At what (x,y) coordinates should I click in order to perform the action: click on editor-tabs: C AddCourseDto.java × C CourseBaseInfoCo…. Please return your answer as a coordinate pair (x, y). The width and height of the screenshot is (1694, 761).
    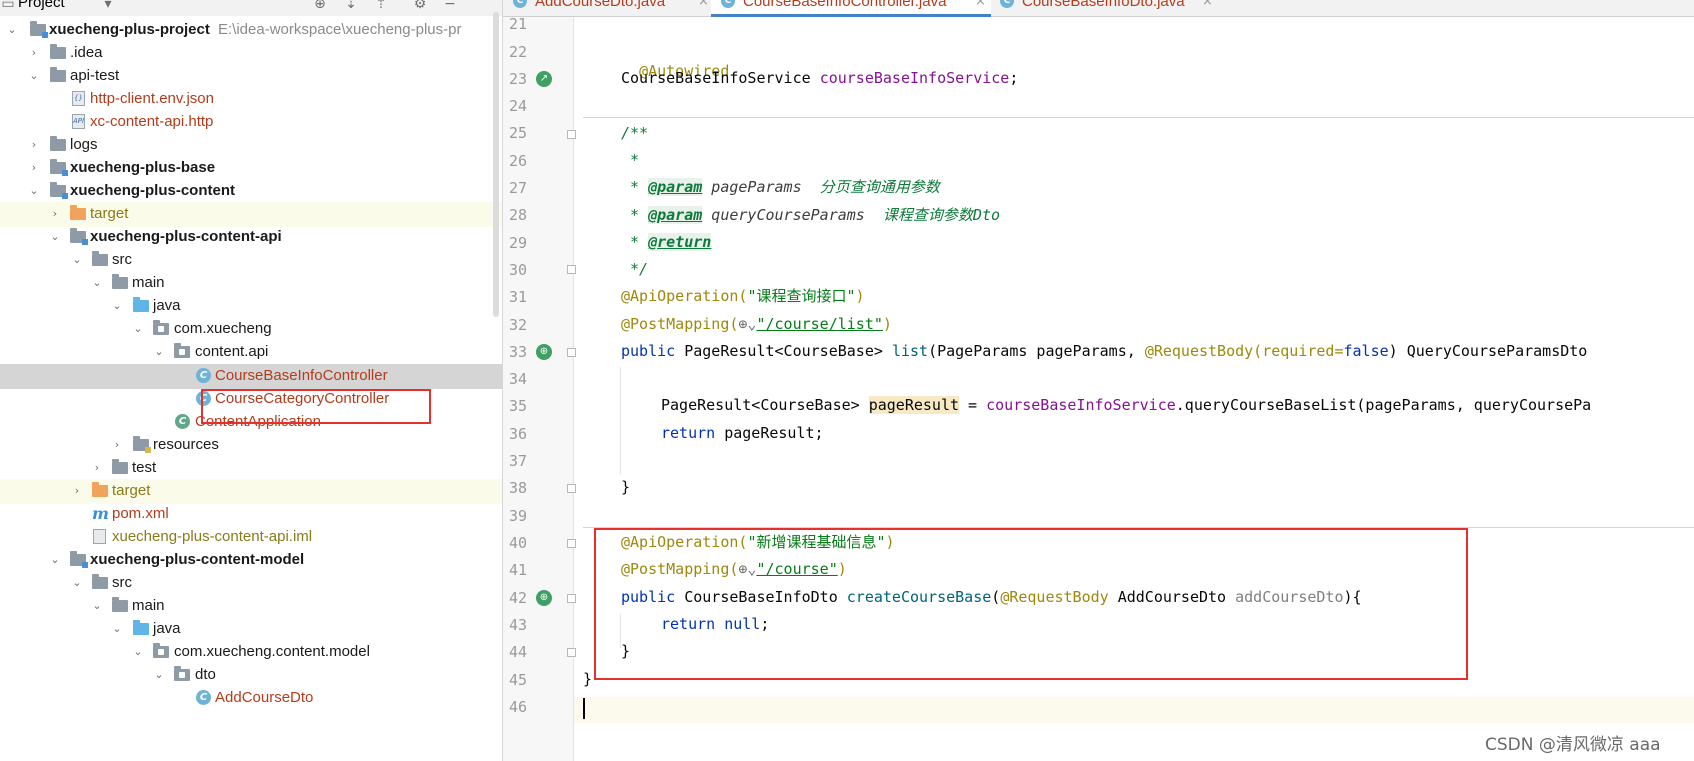
    Looking at the image, I should click on (1098, 8).